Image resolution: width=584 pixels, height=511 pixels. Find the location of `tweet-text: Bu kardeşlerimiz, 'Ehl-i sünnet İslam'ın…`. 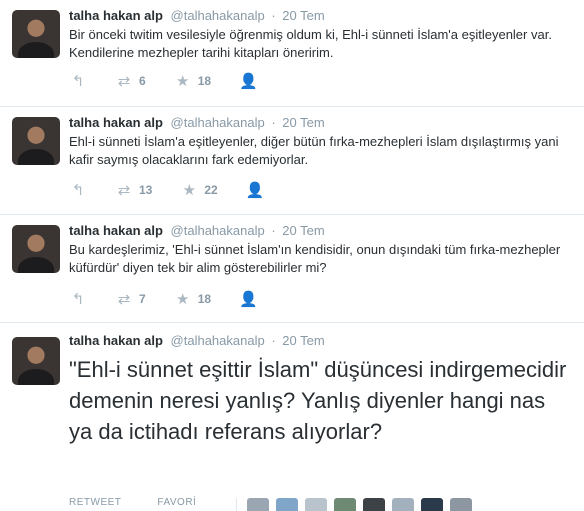

tweet-text: Bu kardeşlerimiz, 'Ehl-i sünnet İslam'ın… is located at coordinates (315, 258).